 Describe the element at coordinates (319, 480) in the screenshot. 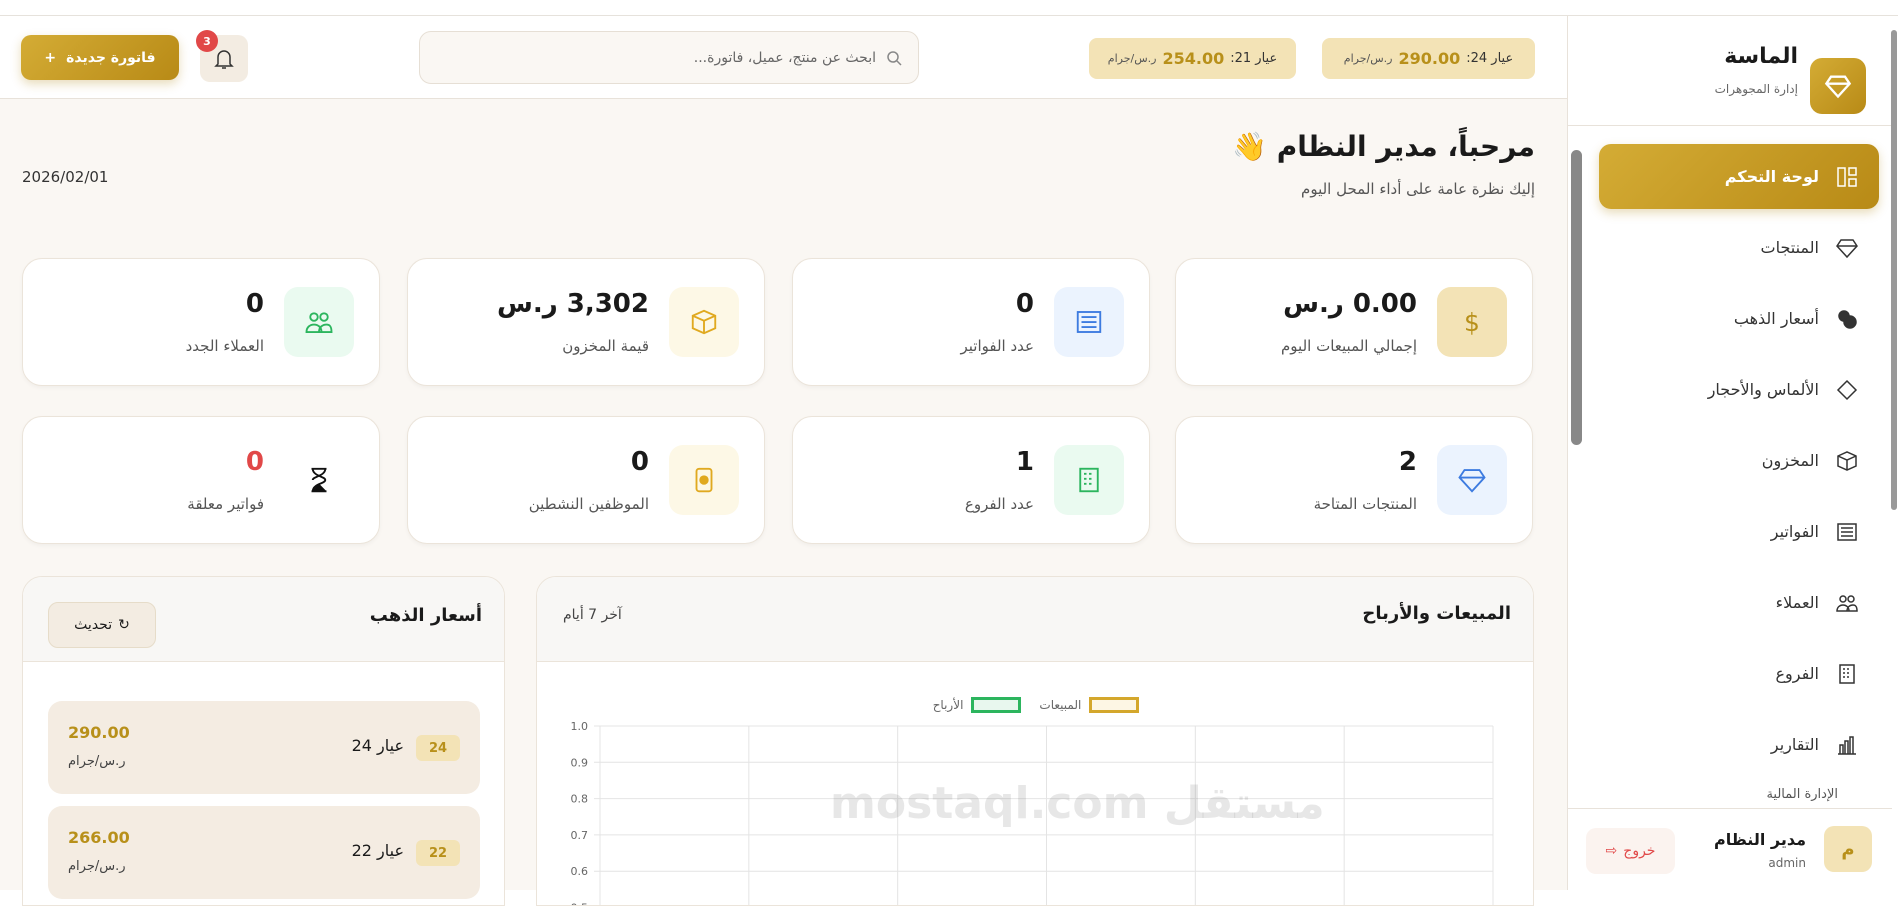

I see `hourglass-icon` at that location.